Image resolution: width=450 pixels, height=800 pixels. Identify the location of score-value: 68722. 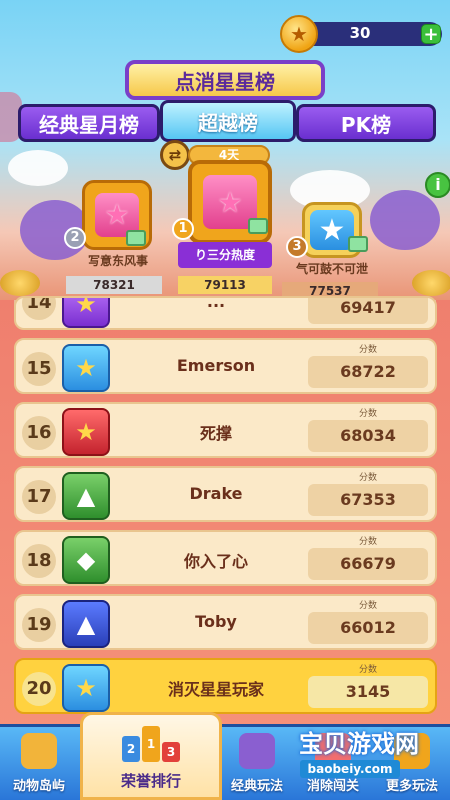
(368, 372).